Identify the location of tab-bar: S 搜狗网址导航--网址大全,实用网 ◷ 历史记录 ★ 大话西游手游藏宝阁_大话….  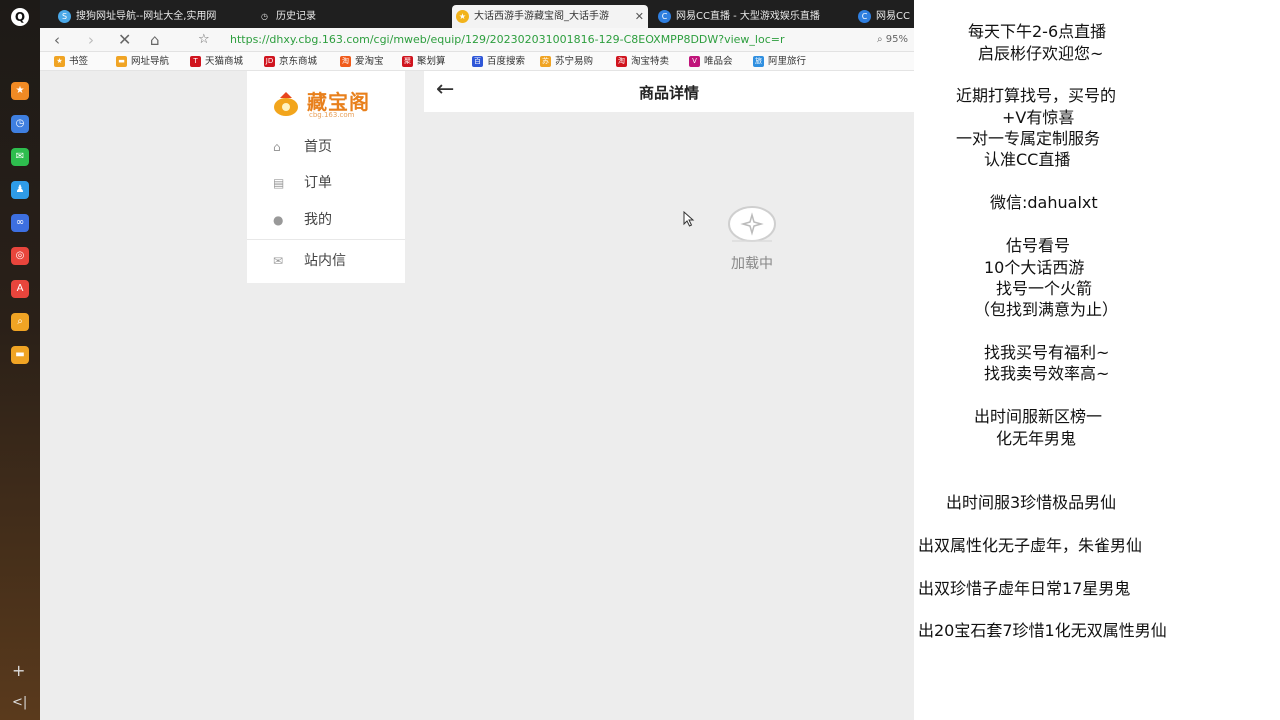
(477, 14).